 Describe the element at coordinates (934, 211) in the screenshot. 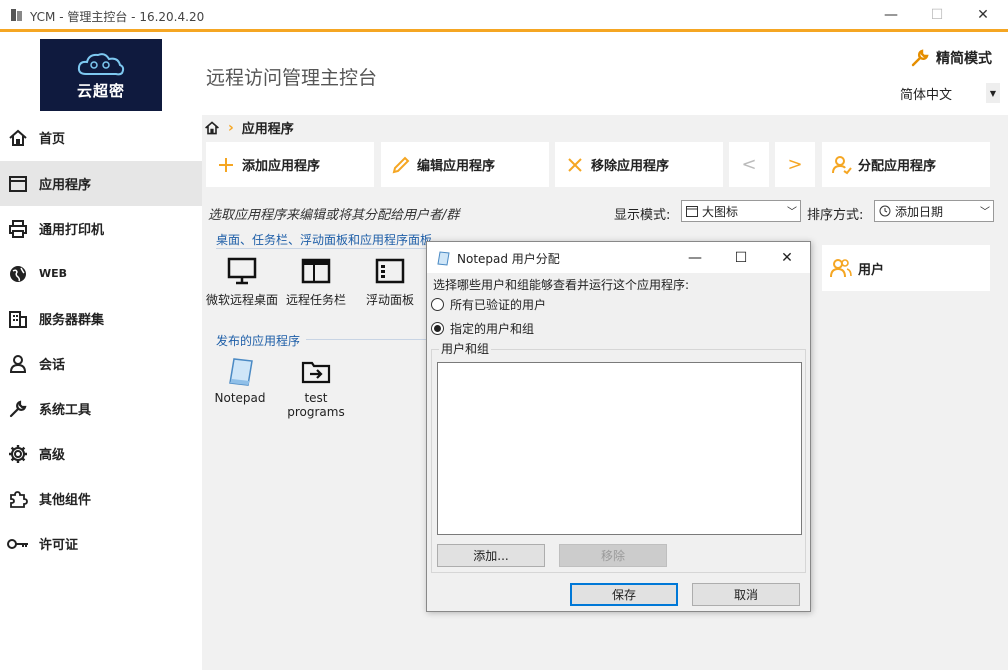

I see `sort-select: 添加日期 ﹀` at that location.